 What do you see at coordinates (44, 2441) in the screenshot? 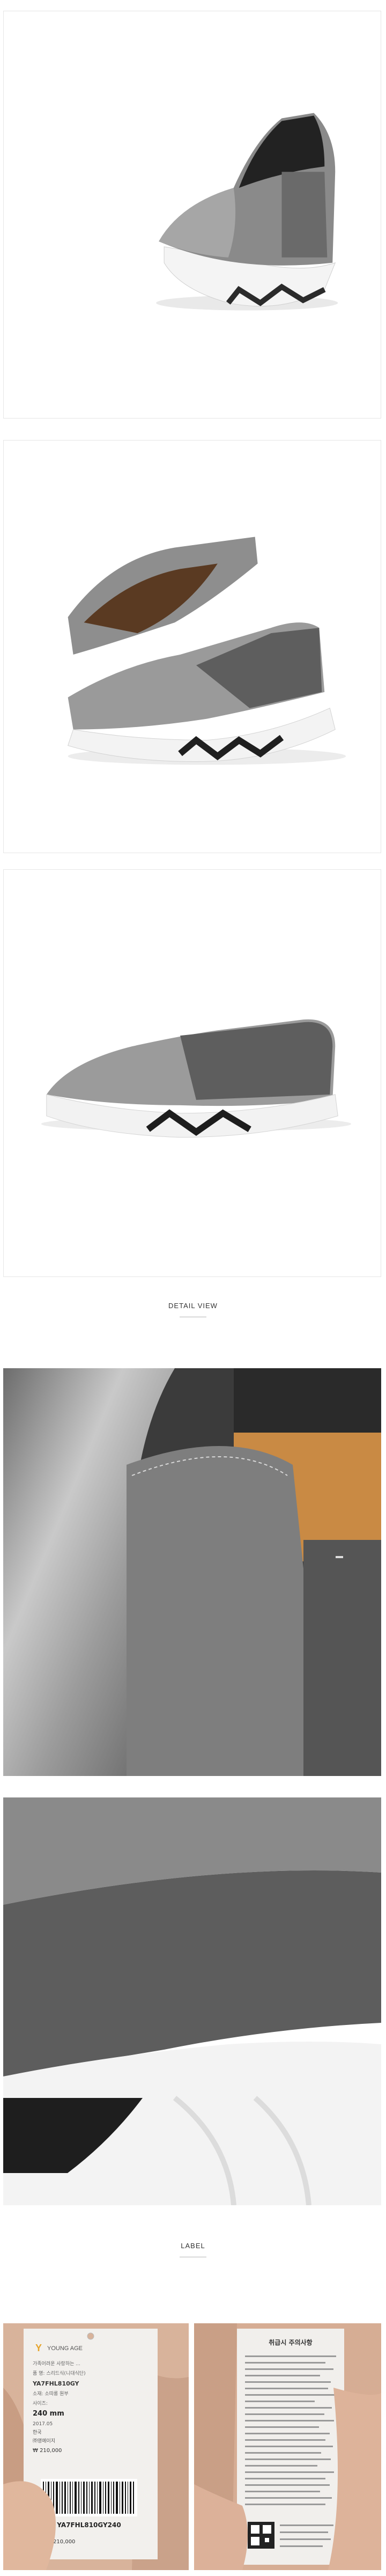
I see `tag-line-9: ㈜영에이지` at bounding box center [44, 2441].